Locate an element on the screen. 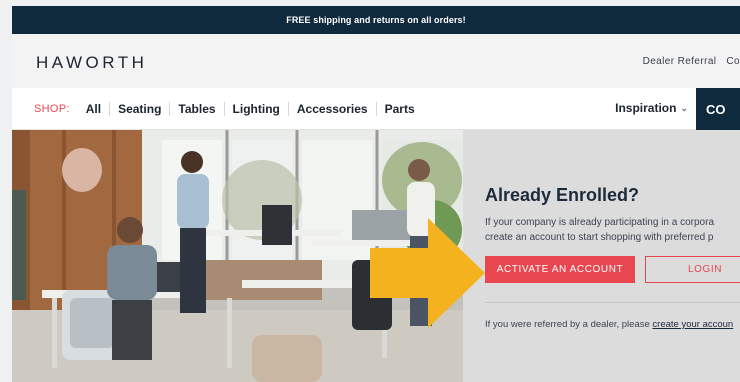  nav-item-all: All is located at coordinates (93, 109).